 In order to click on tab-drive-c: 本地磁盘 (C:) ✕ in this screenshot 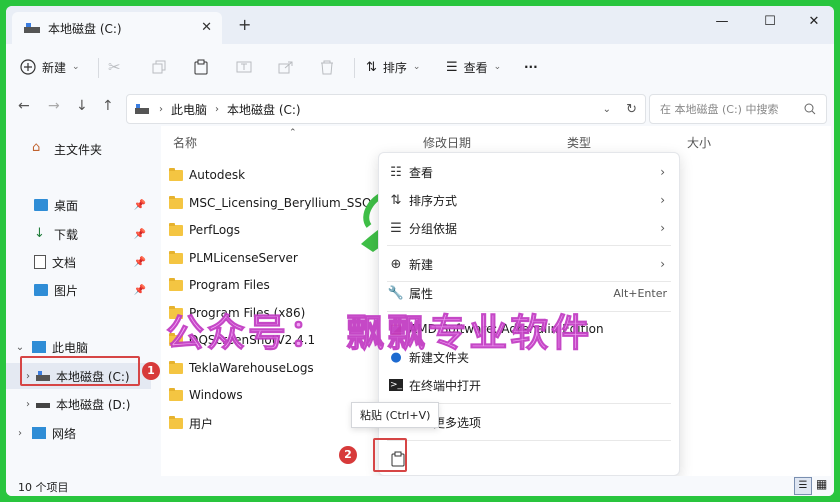, I will do `click(117, 28)`.